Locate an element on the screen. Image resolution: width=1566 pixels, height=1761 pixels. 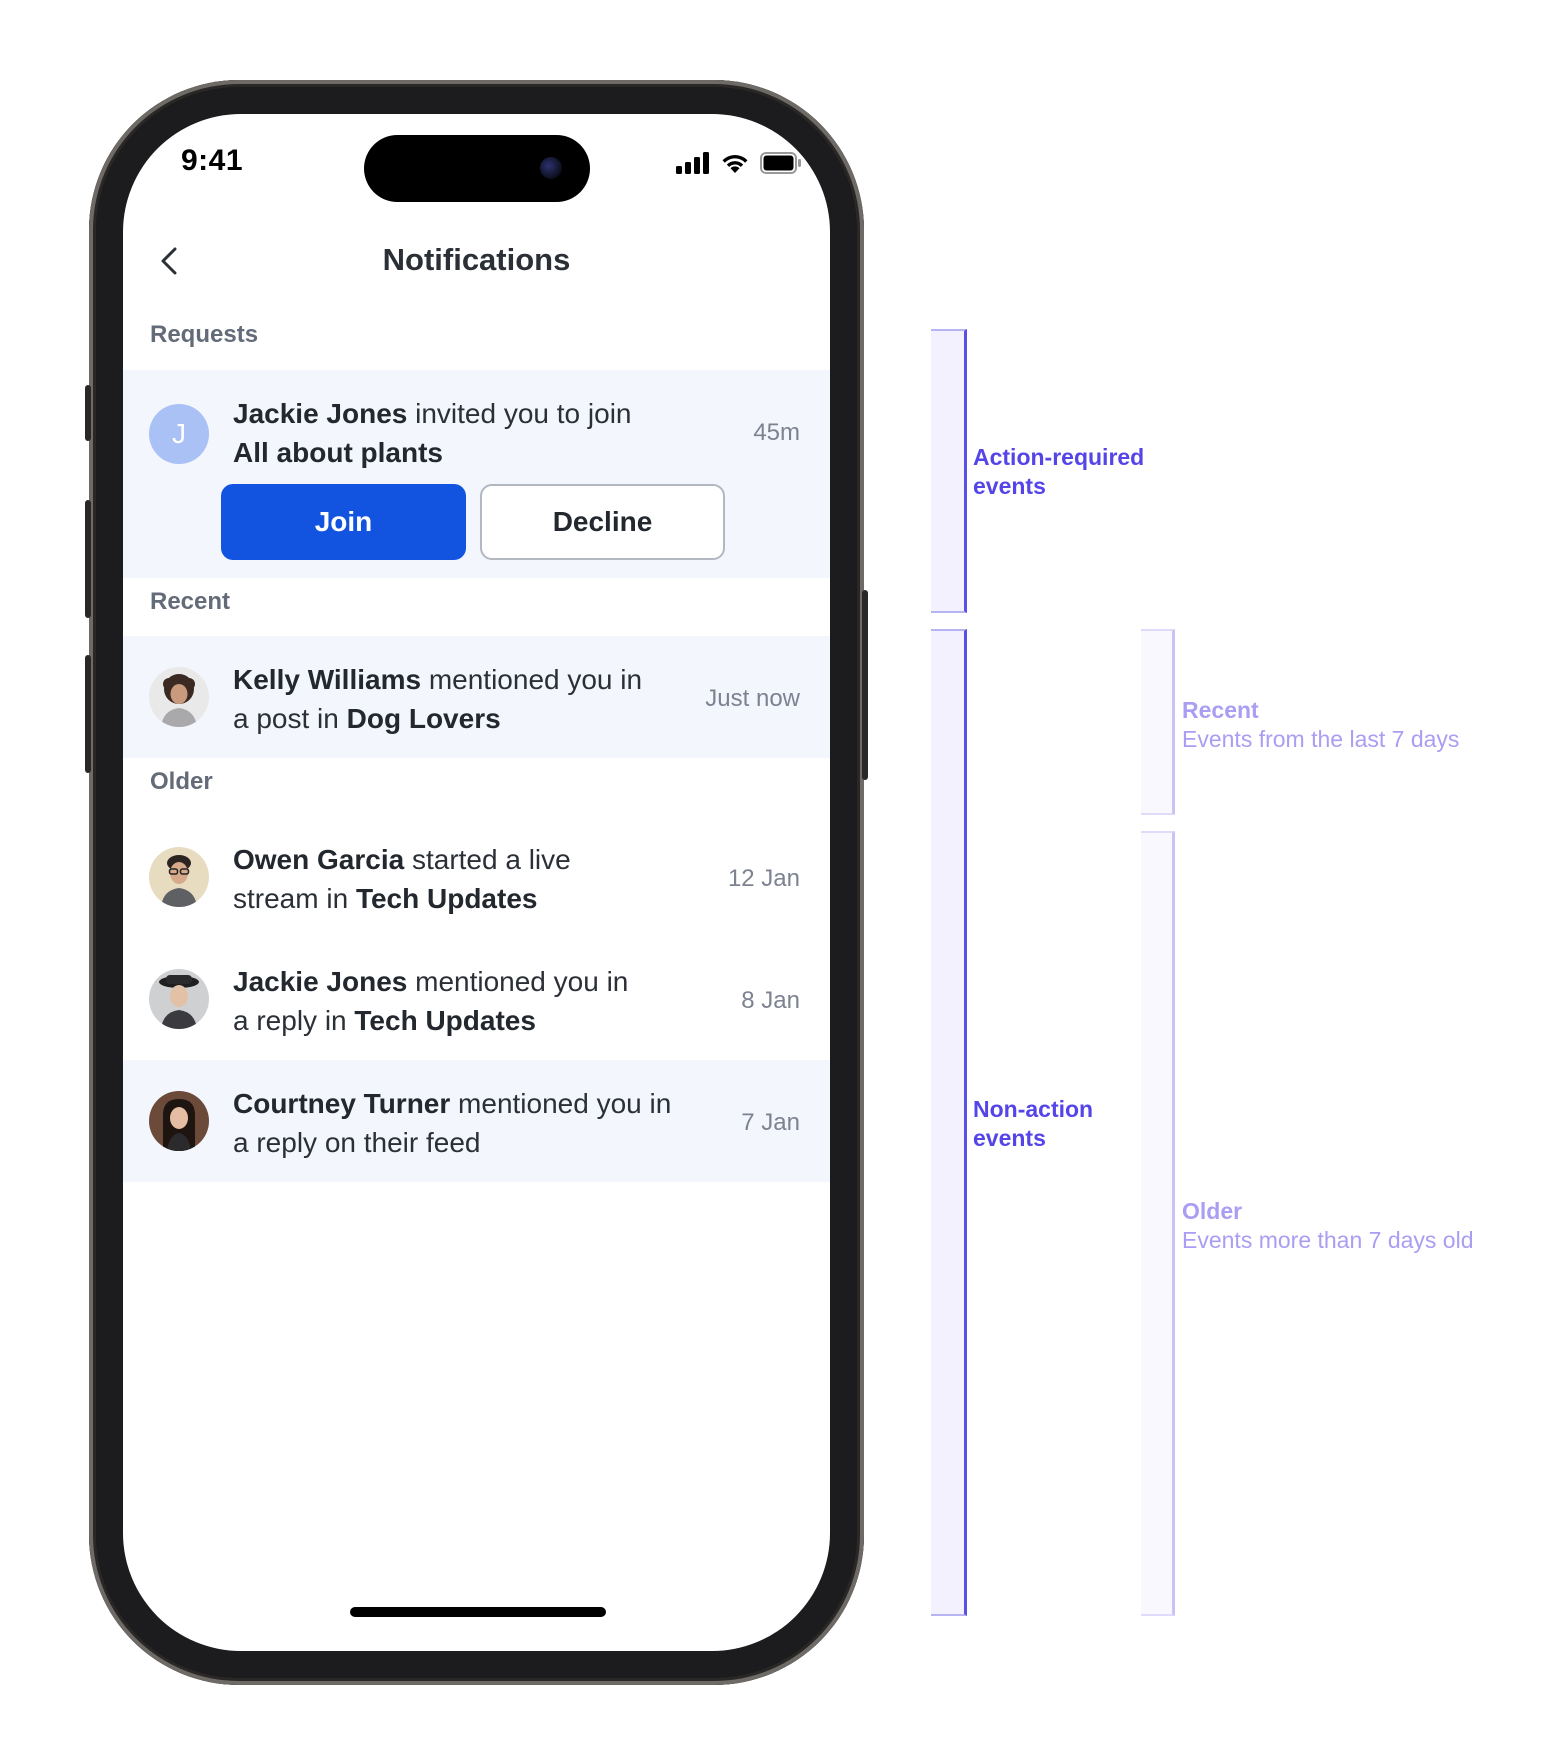
join-button: Join is located at coordinates (343, 522).